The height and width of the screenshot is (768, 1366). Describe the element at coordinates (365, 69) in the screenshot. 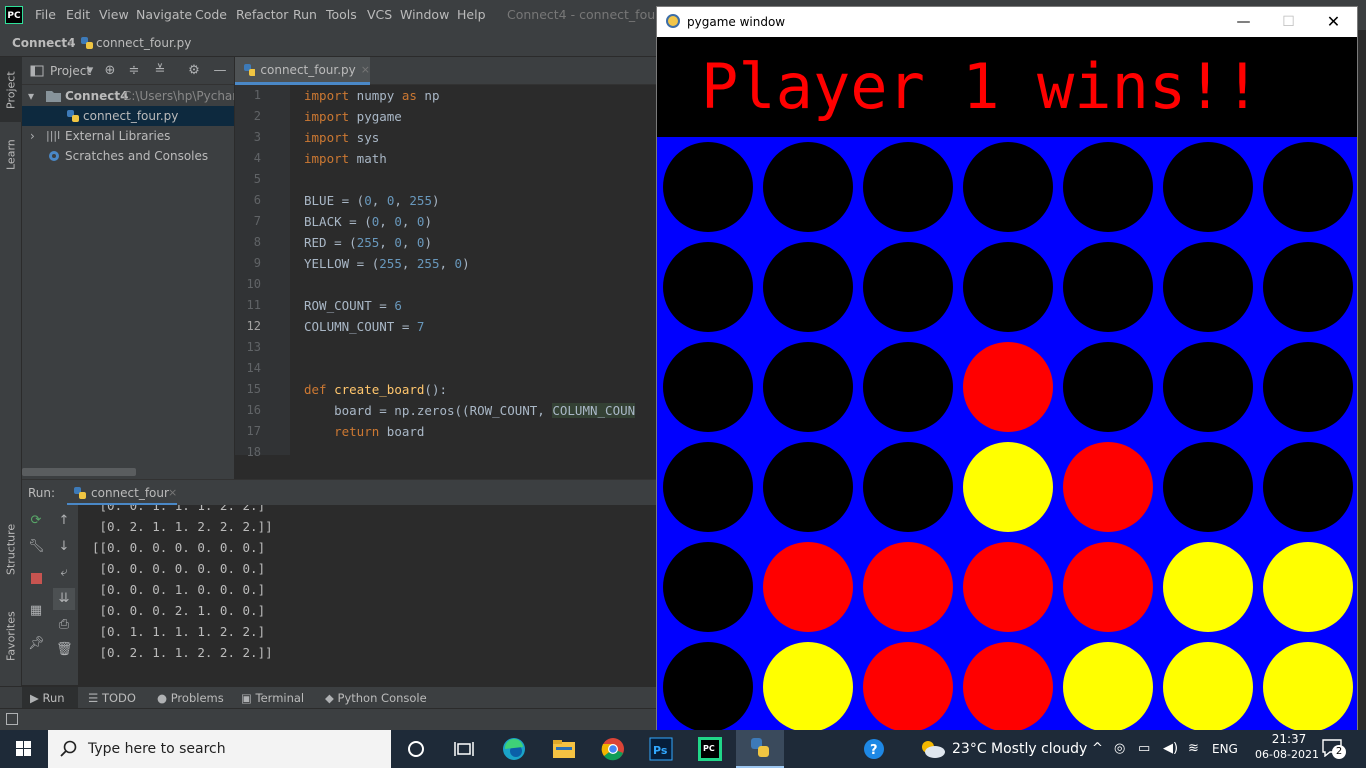

I see `close-icon: ×` at that location.